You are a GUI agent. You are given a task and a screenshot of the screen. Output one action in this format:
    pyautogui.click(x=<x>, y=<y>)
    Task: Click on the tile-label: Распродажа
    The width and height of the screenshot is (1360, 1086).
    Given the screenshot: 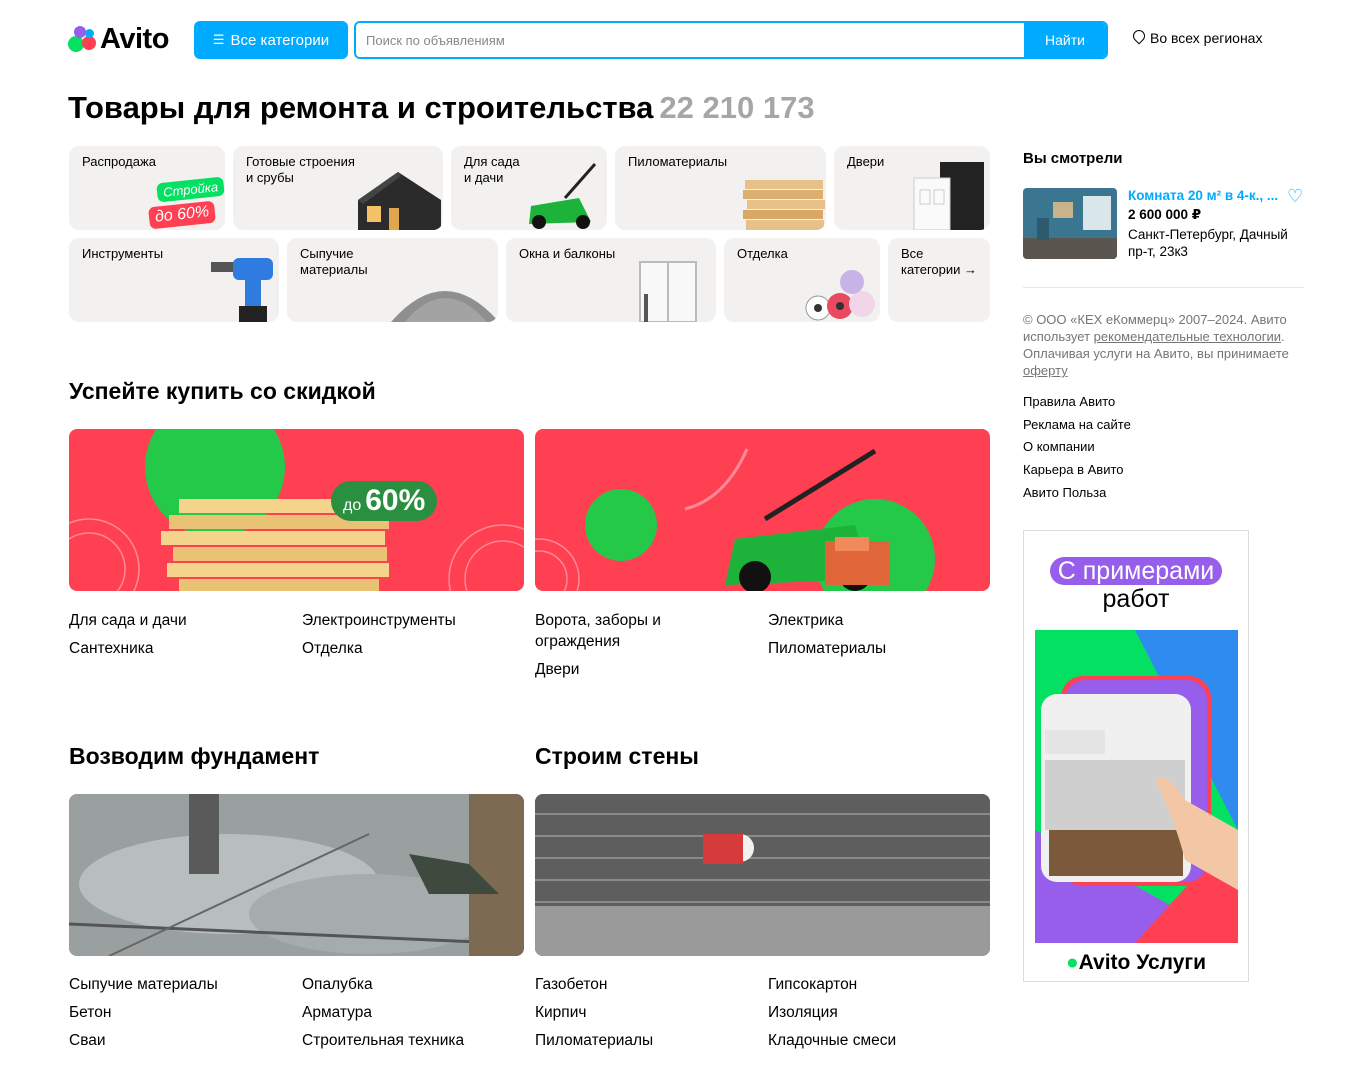 What is the action you would take?
    pyautogui.click(x=119, y=161)
    